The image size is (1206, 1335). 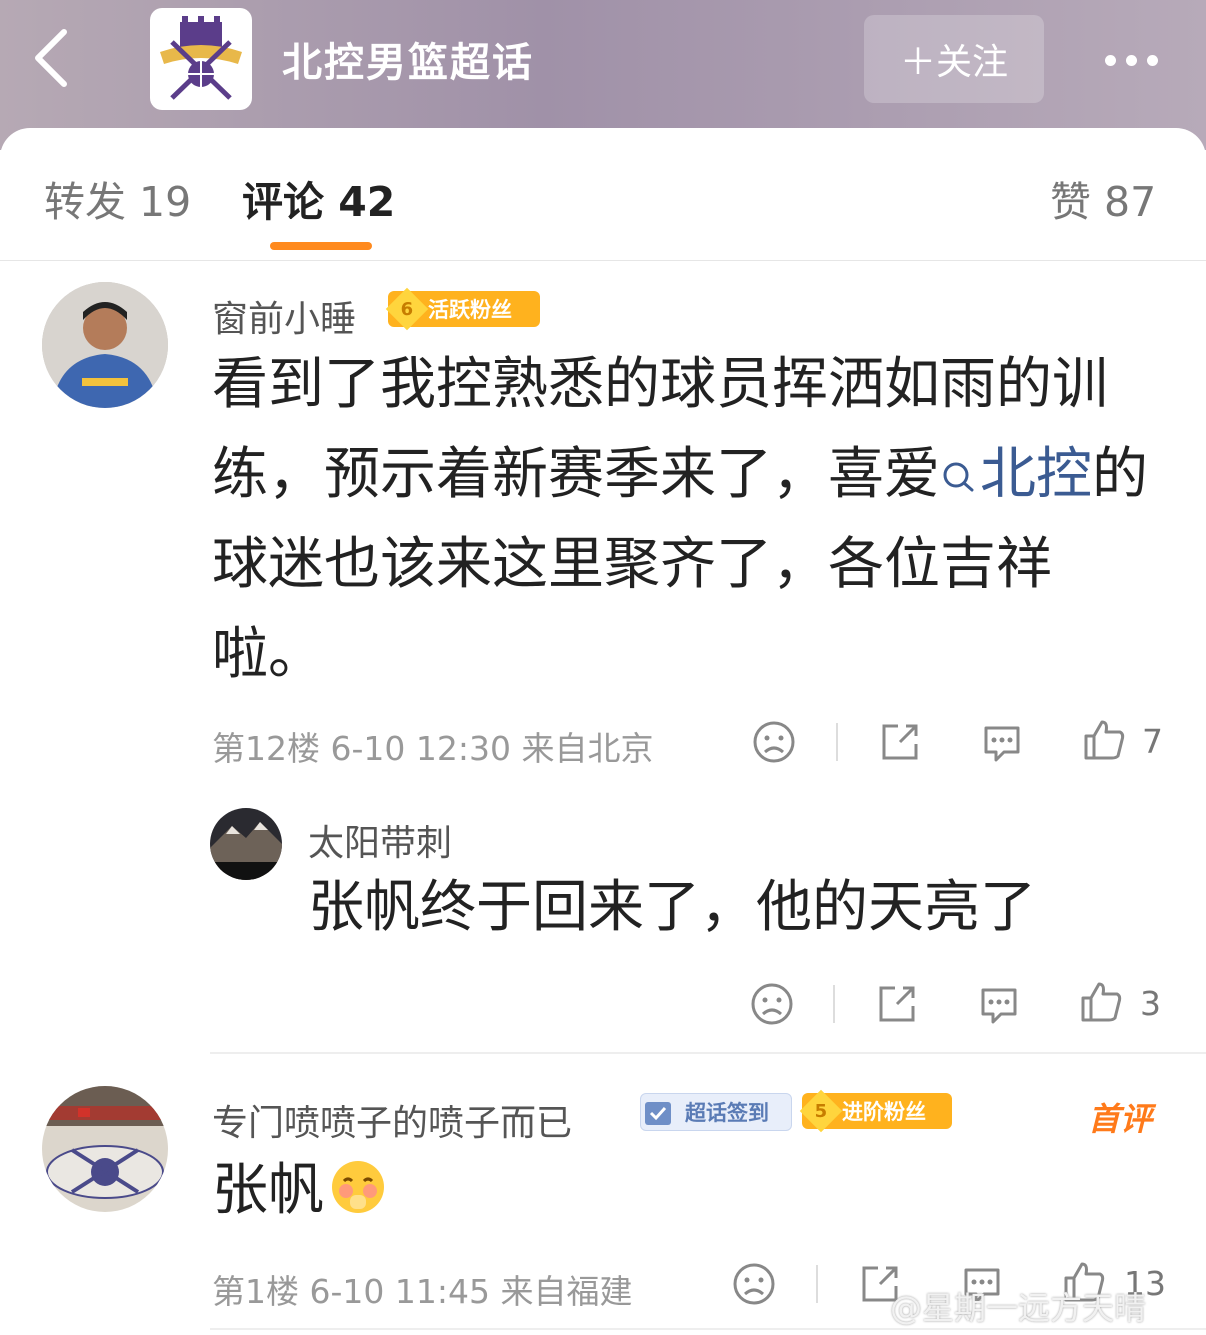 What do you see at coordinates (1152, 741) in the screenshot?
I see `like-count: 7` at bounding box center [1152, 741].